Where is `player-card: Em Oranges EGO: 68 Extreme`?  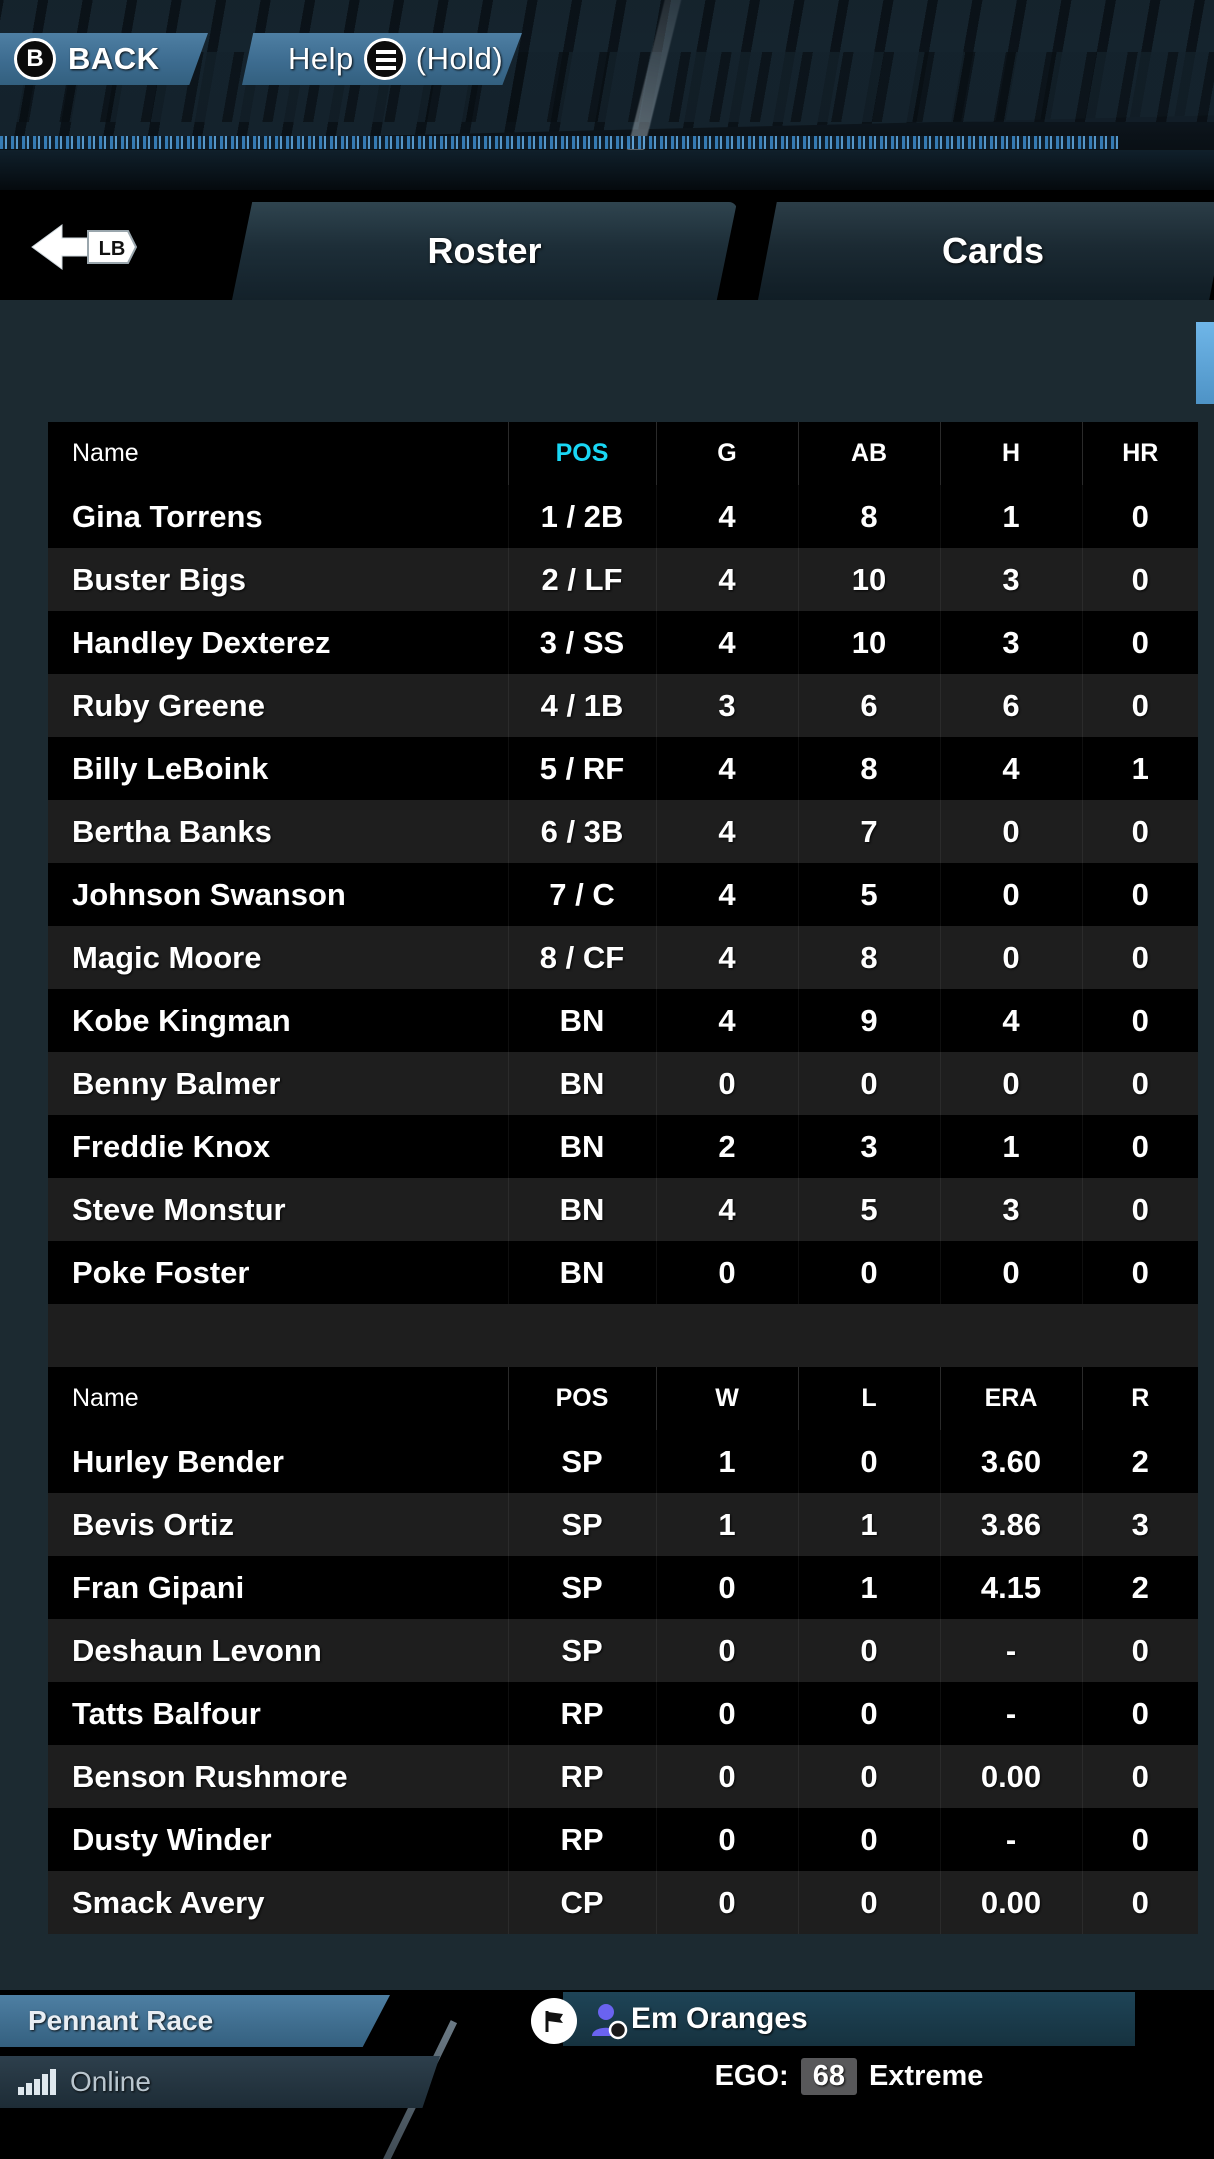 player-card: Em Oranges EGO: 68 Extreme is located at coordinates (833, 2049).